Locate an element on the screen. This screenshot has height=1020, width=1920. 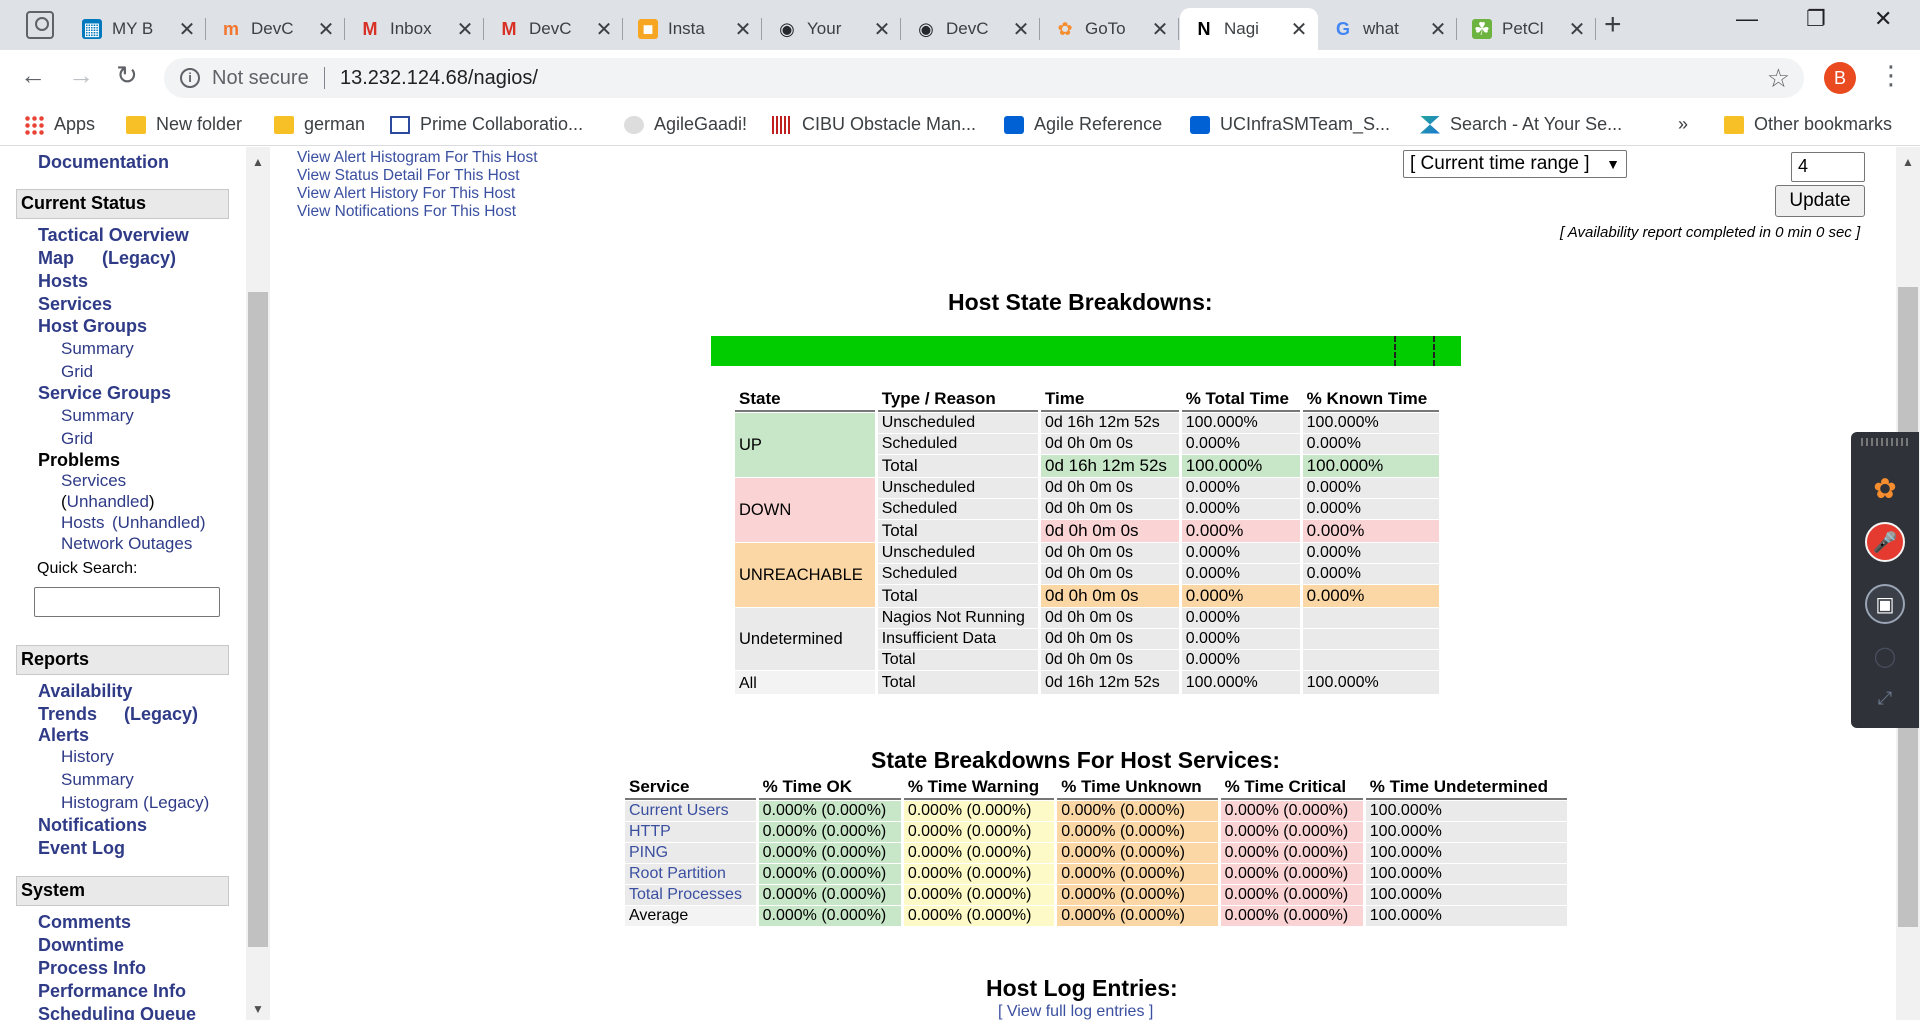
profile-avatar: B is located at coordinates (1840, 78).